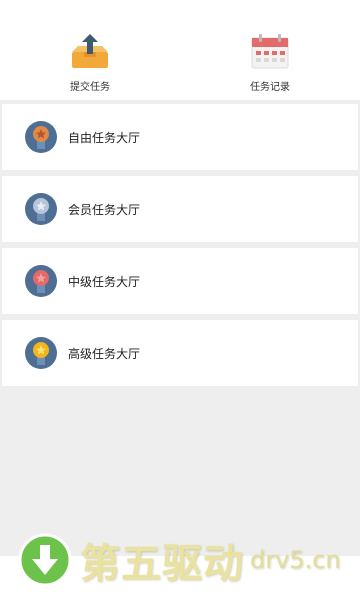  Describe the element at coordinates (41, 281) in the screenshot. I see `red-star-medal-icon` at that location.